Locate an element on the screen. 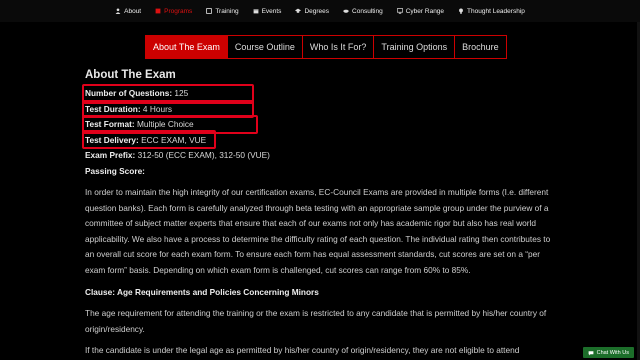 This screenshot has width=640, height=360. nav-item-events: Events is located at coordinates (267, 11).